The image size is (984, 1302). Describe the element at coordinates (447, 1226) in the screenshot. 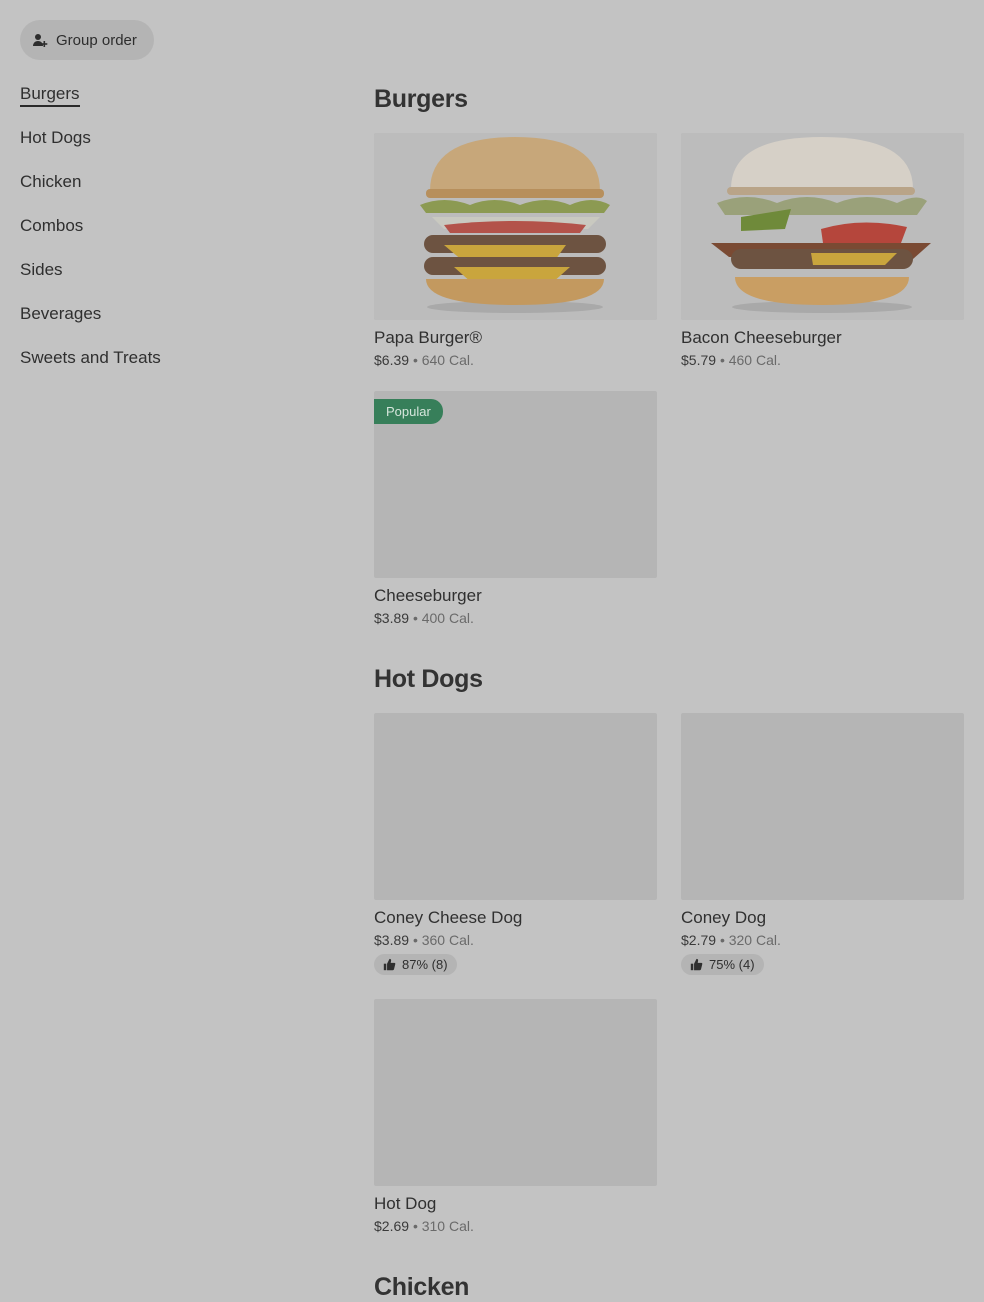

I see `item-calories: 310 Cal.` at that location.